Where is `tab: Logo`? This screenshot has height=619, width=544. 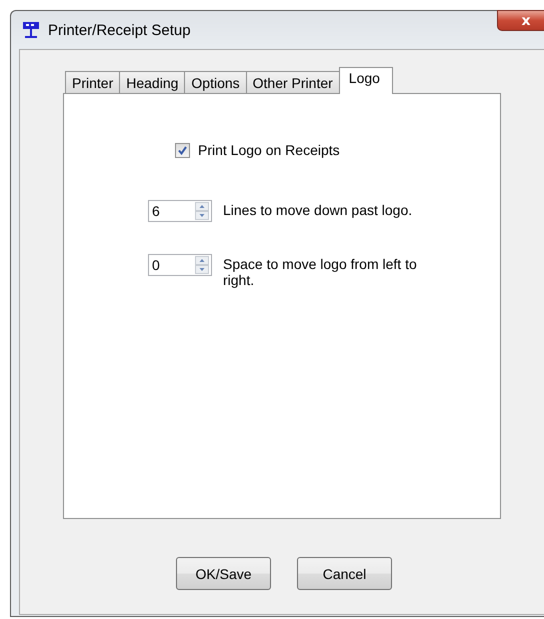
tab: Logo is located at coordinates (365, 80).